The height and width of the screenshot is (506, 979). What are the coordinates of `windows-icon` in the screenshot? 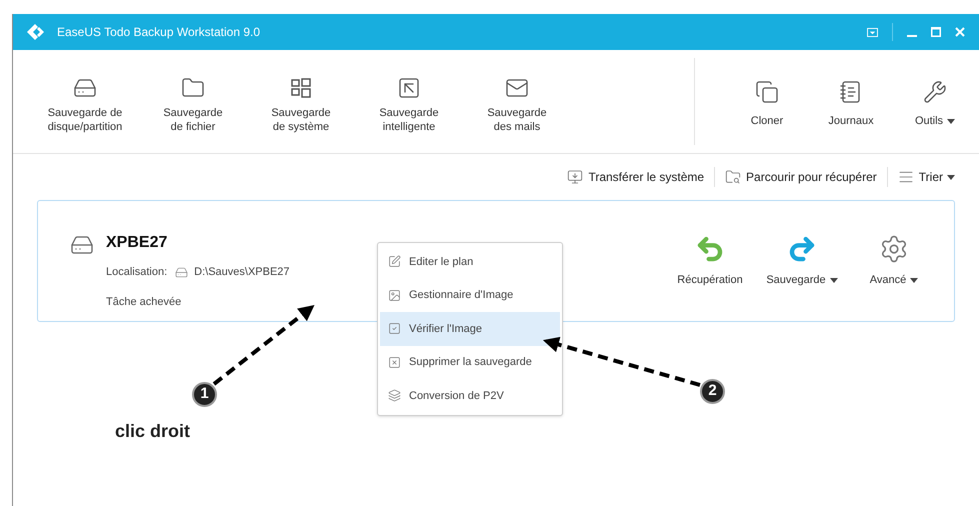 It's located at (301, 88).